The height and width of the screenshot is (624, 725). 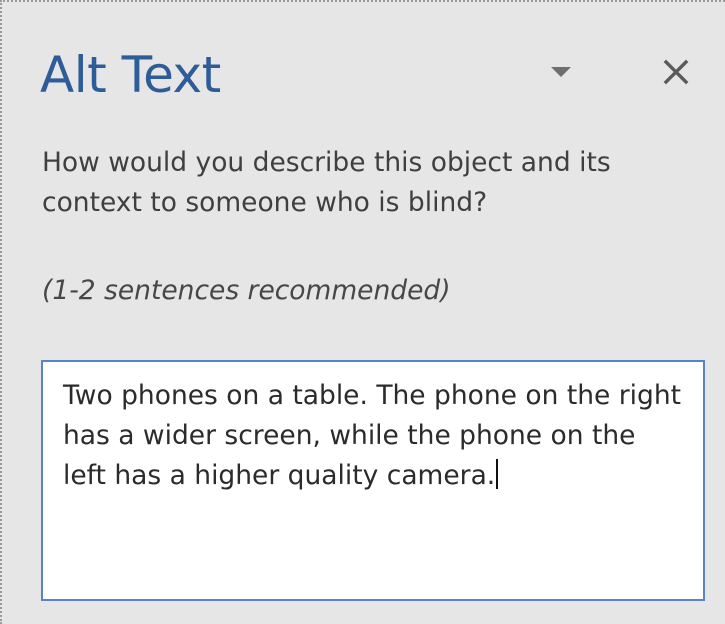 What do you see at coordinates (362, 1) in the screenshot?
I see `pane-border-top` at bounding box center [362, 1].